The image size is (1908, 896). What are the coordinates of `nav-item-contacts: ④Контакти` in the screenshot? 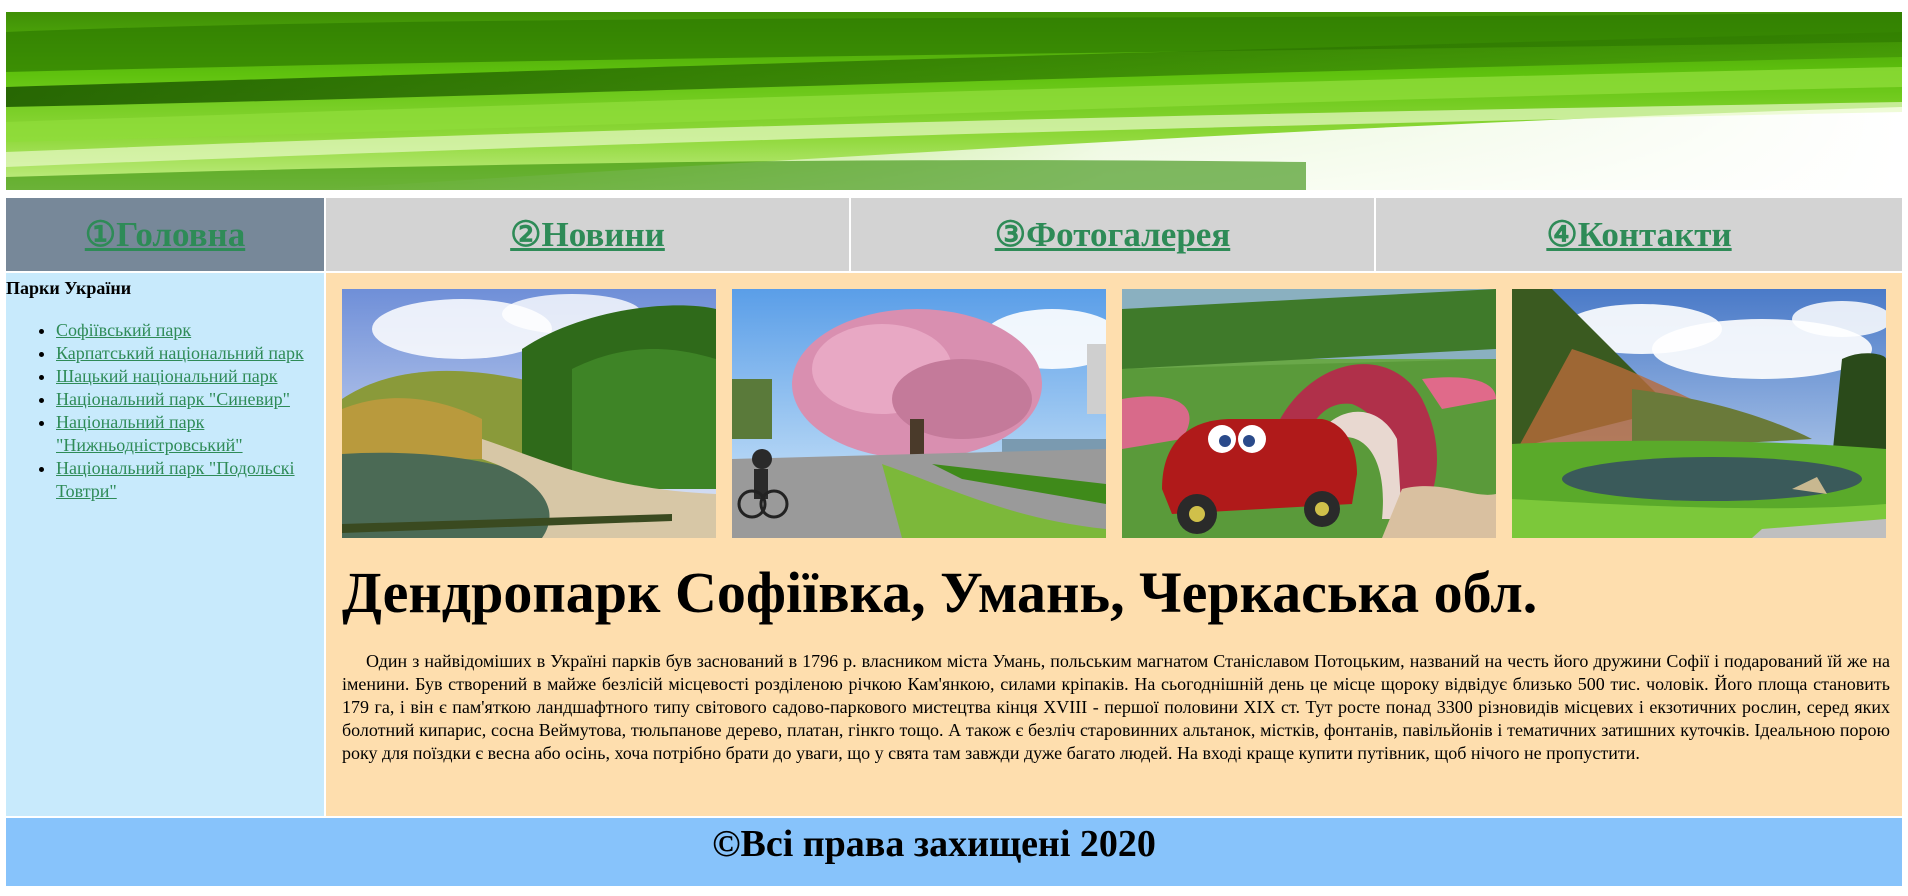 It's located at (1639, 234).